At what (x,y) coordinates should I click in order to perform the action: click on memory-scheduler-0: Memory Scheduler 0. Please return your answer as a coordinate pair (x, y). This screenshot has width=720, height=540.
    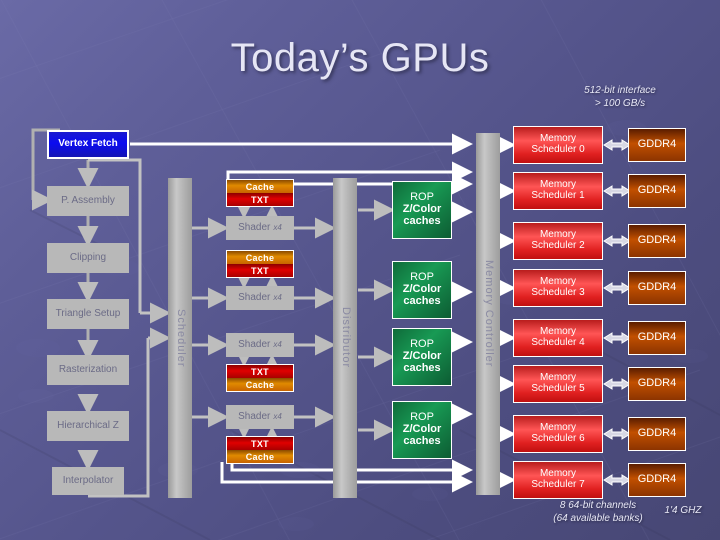
    Looking at the image, I should click on (558, 145).